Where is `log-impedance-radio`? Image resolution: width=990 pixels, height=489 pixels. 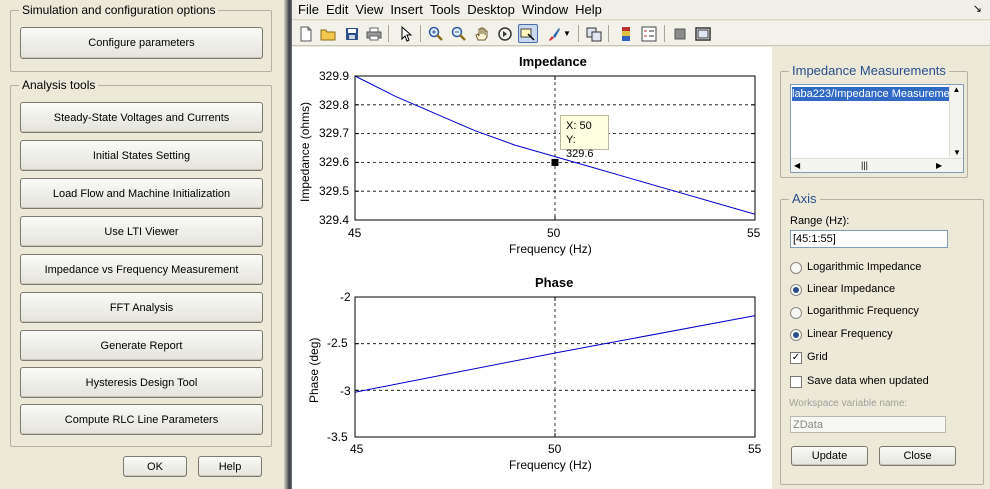 log-impedance-radio is located at coordinates (796, 268).